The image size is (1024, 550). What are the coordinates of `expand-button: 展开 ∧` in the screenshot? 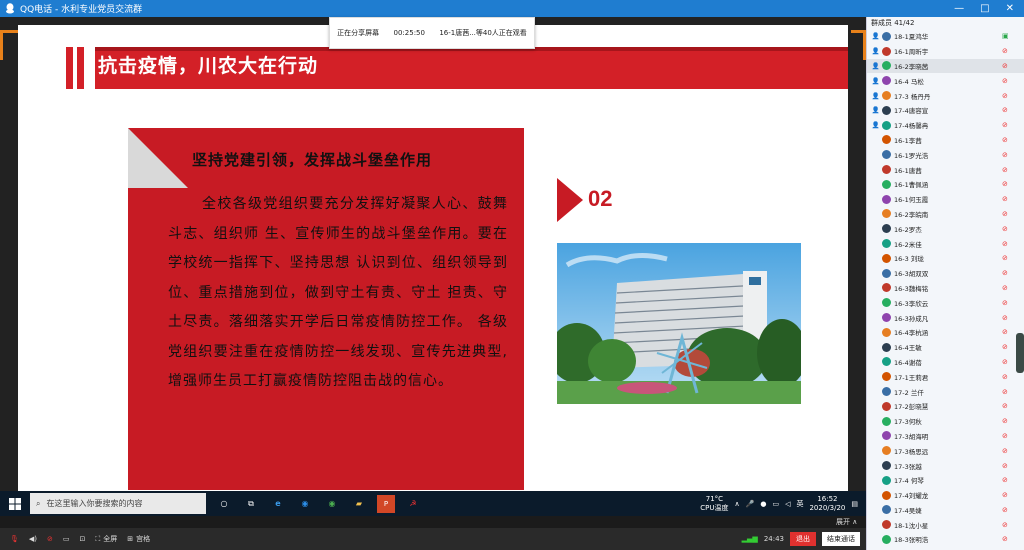 It's located at (846, 522).